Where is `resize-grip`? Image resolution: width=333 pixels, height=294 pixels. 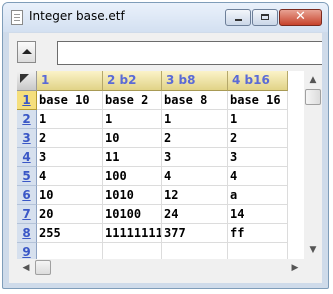
resize-grip is located at coordinates (313, 267).